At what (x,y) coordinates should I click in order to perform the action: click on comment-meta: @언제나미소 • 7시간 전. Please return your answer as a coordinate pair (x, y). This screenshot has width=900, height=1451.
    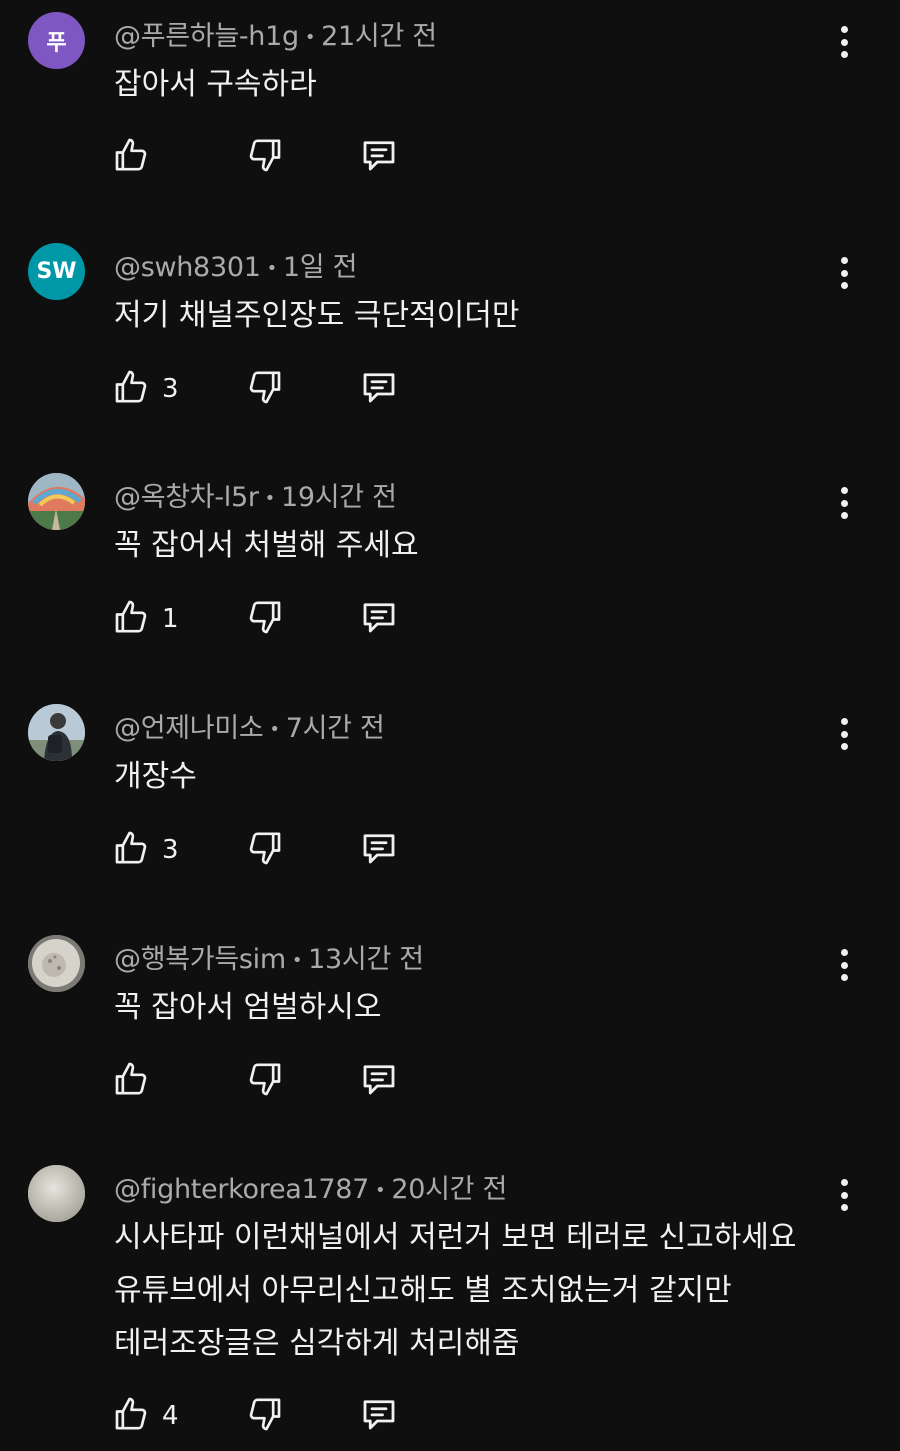
    Looking at the image, I should click on (249, 725).